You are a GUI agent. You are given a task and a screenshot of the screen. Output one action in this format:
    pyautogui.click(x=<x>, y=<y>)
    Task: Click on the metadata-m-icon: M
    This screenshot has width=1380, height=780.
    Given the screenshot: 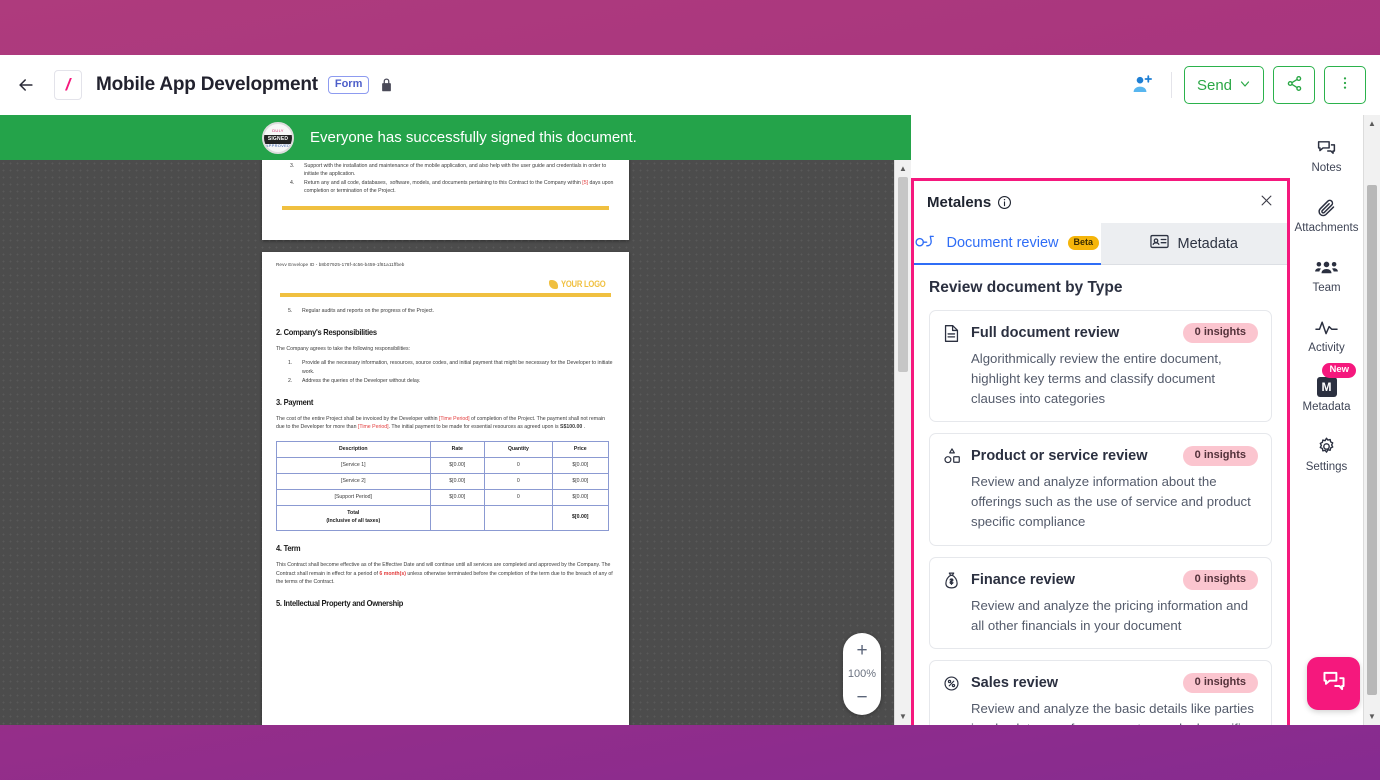 What is the action you would take?
    pyautogui.click(x=1326, y=387)
    